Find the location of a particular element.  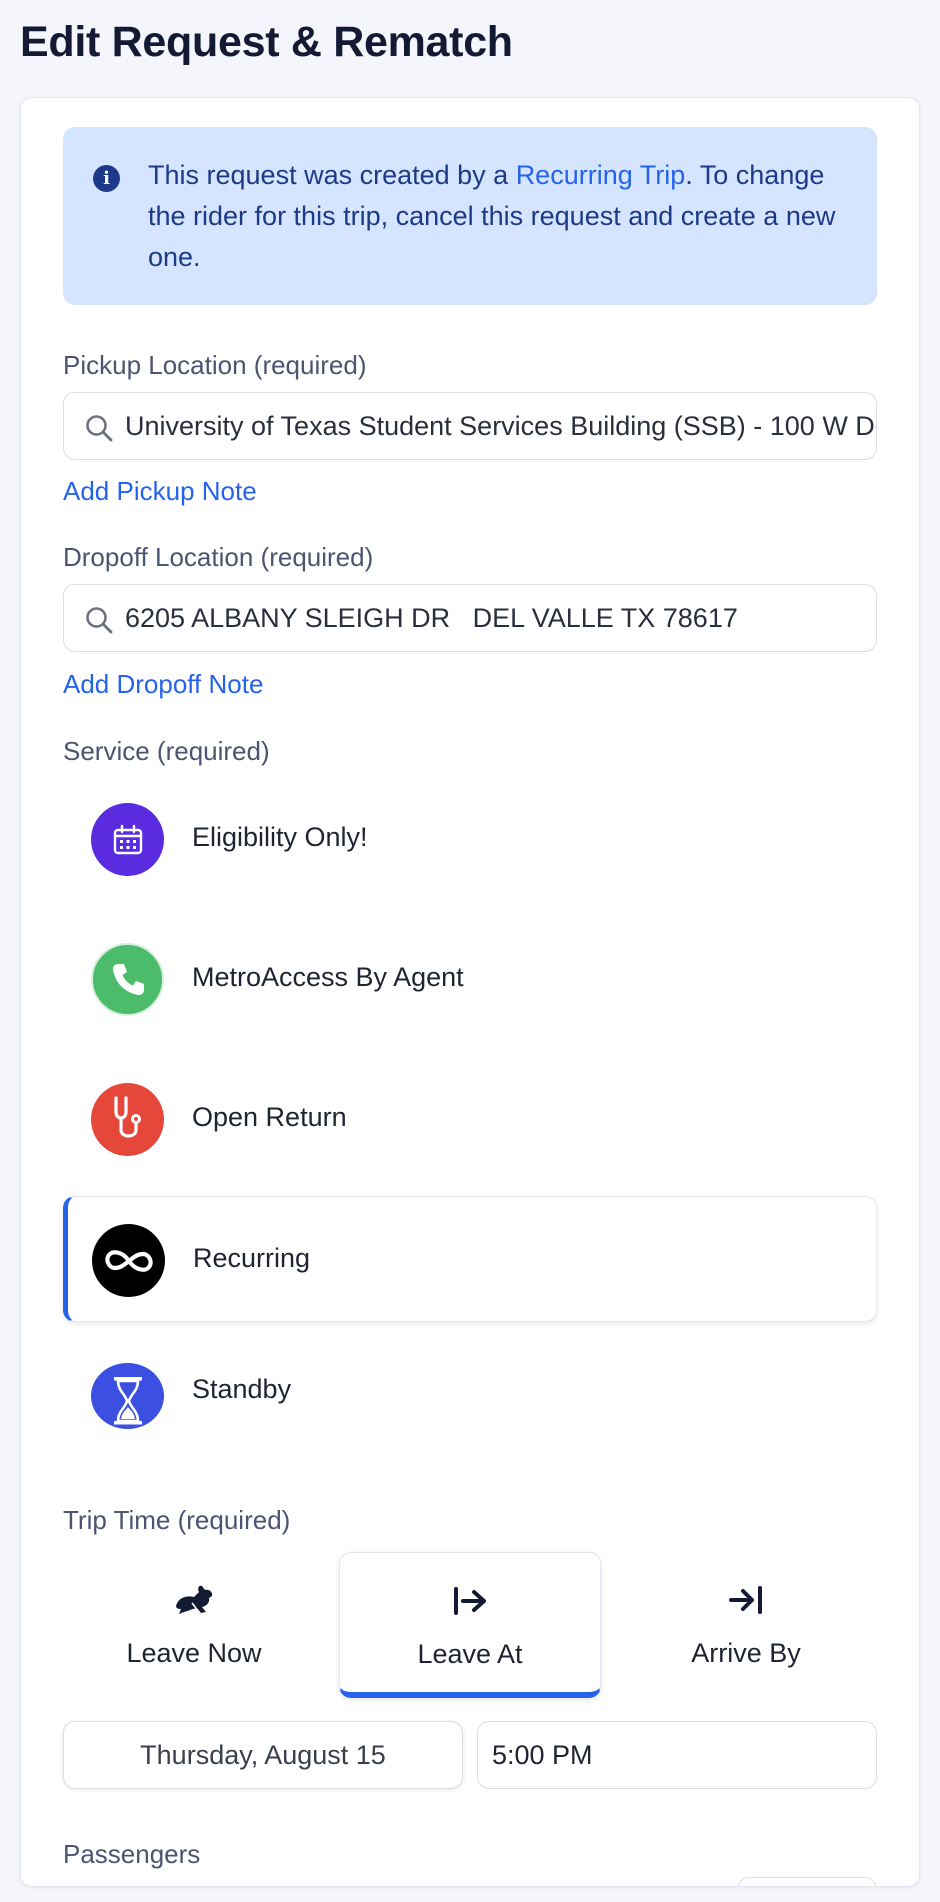

recurring-trip-link: Recurring Trip is located at coordinates (601, 175).